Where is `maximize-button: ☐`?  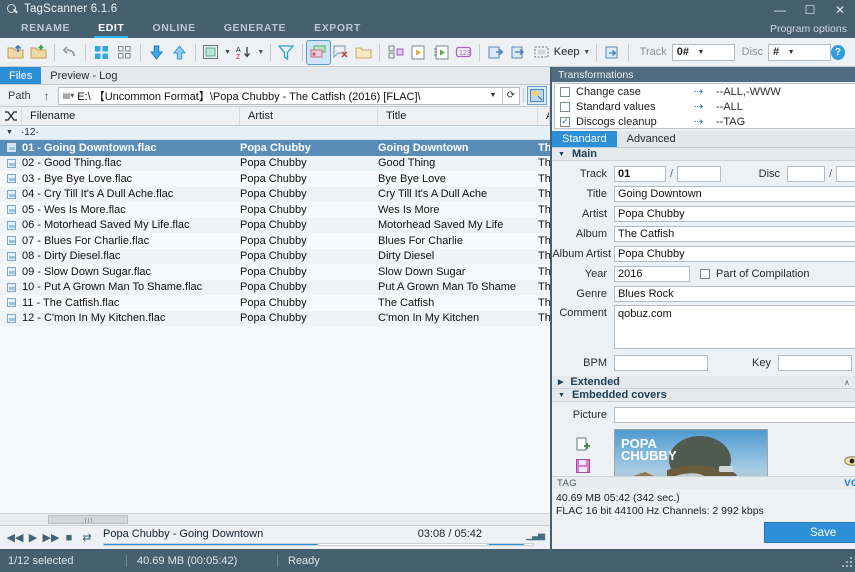 maximize-button: ☐ is located at coordinates (810, 10).